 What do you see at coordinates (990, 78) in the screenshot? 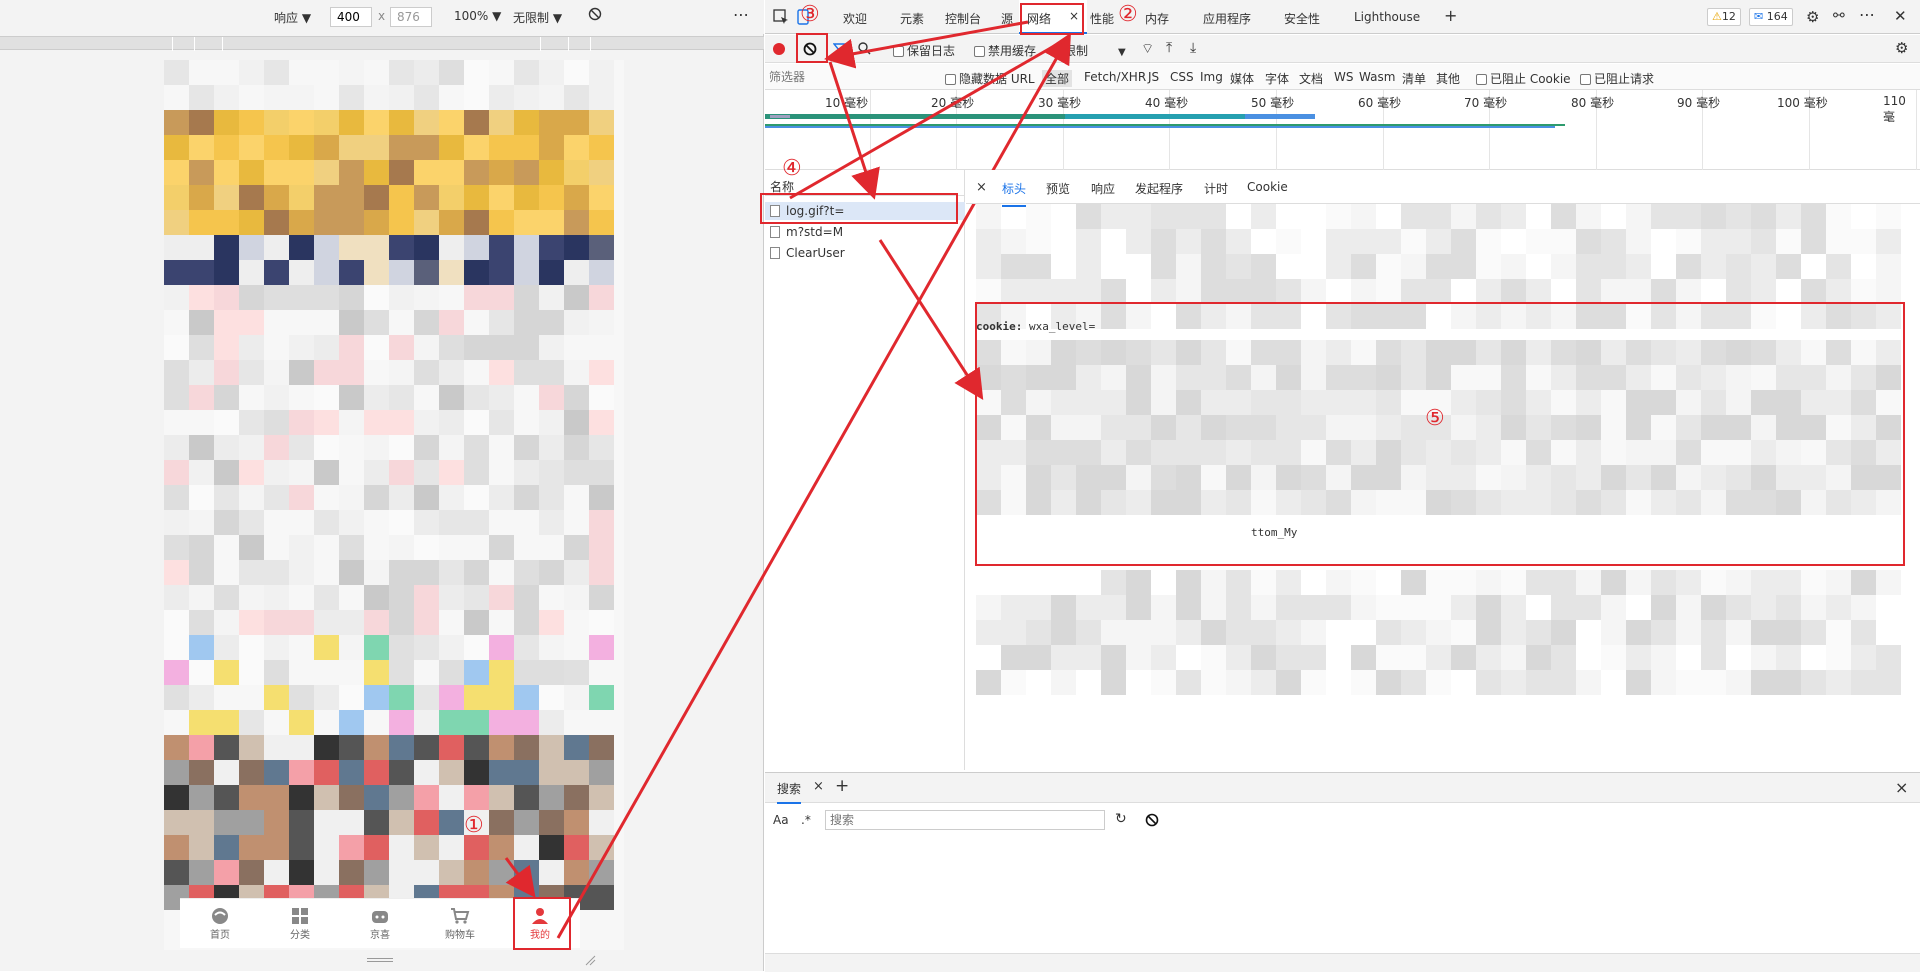
I see `hide-data-urls-checkbox: 隐藏数据 URL` at bounding box center [990, 78].